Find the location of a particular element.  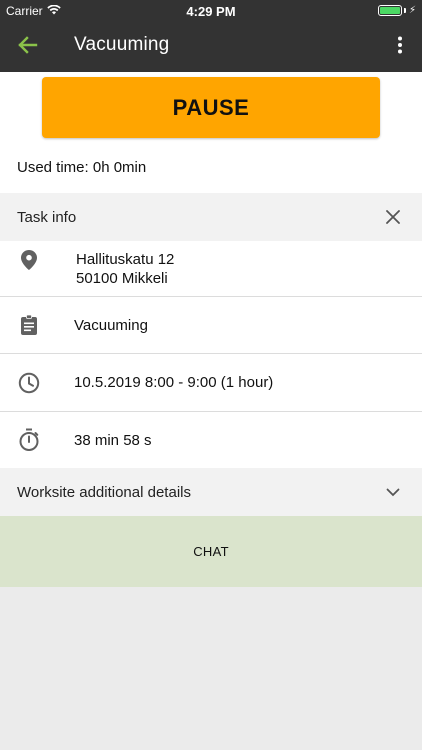

task-name-text: Vacuuming is located at coordinates (111, 325).